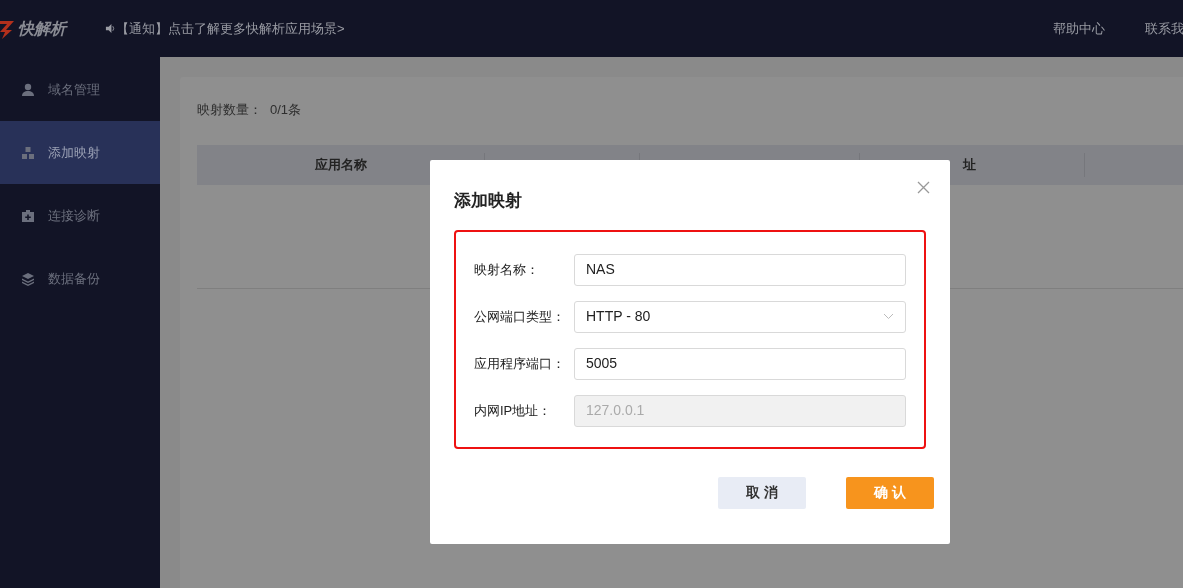 The height and width of the screenshot is (588, 1183). I want to click on logo-text: 快解析, so click(42, 28).